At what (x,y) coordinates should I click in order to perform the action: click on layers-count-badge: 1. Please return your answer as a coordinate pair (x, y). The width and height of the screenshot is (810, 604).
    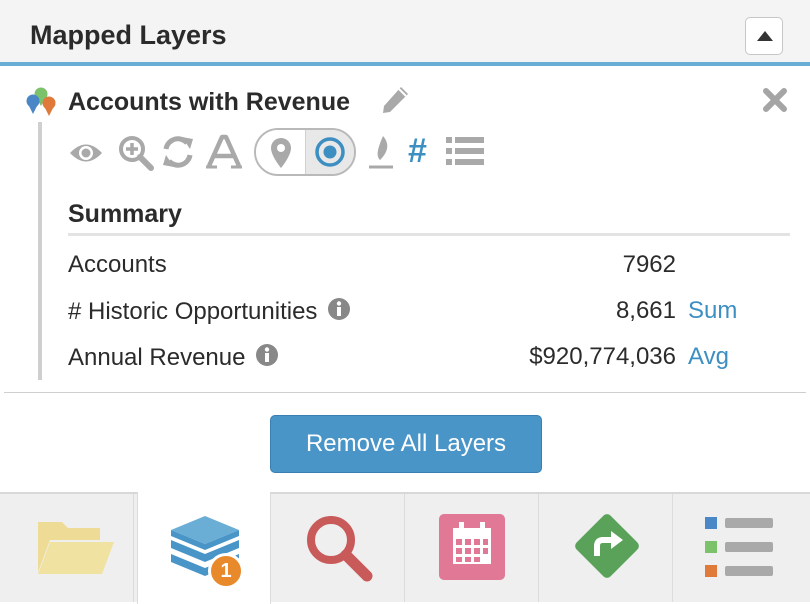
    Looking at the image, I should click on (226, 571).